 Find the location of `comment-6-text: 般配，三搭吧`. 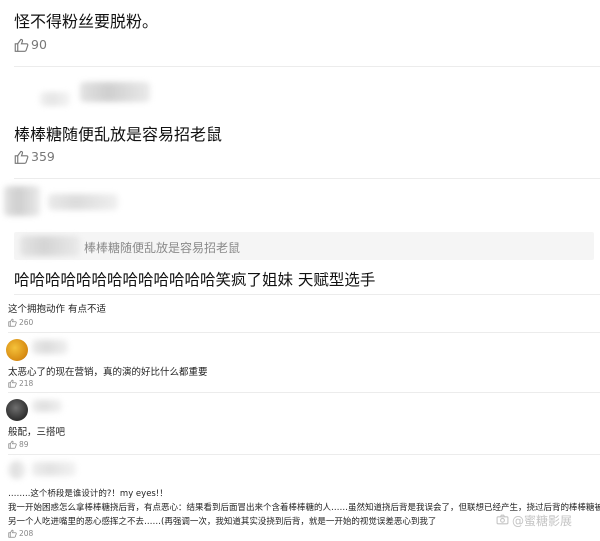

comment-6-text: 般配，三搭吧 is located at coordinates (37, 432).